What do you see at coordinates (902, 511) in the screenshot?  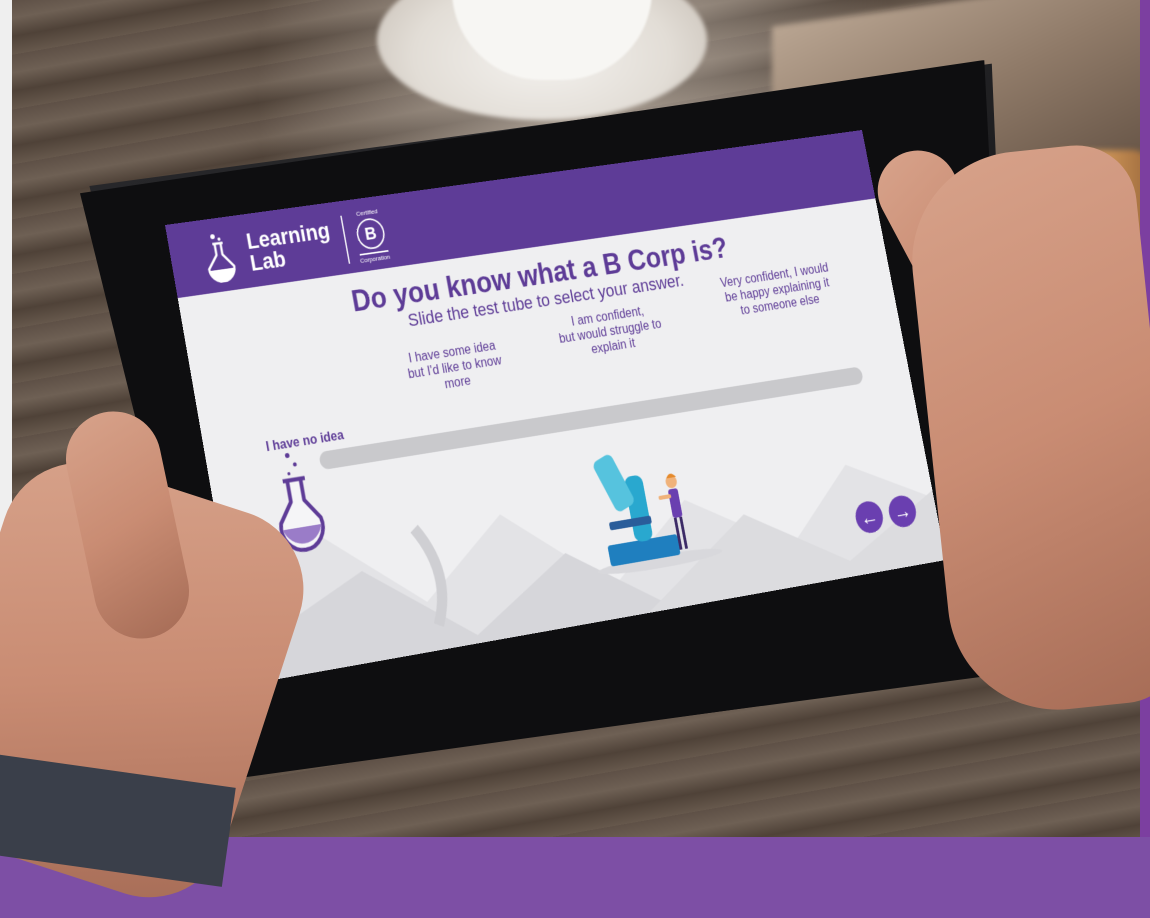 I see `arrow-right-icon: →` at bounding box center [902, 511].